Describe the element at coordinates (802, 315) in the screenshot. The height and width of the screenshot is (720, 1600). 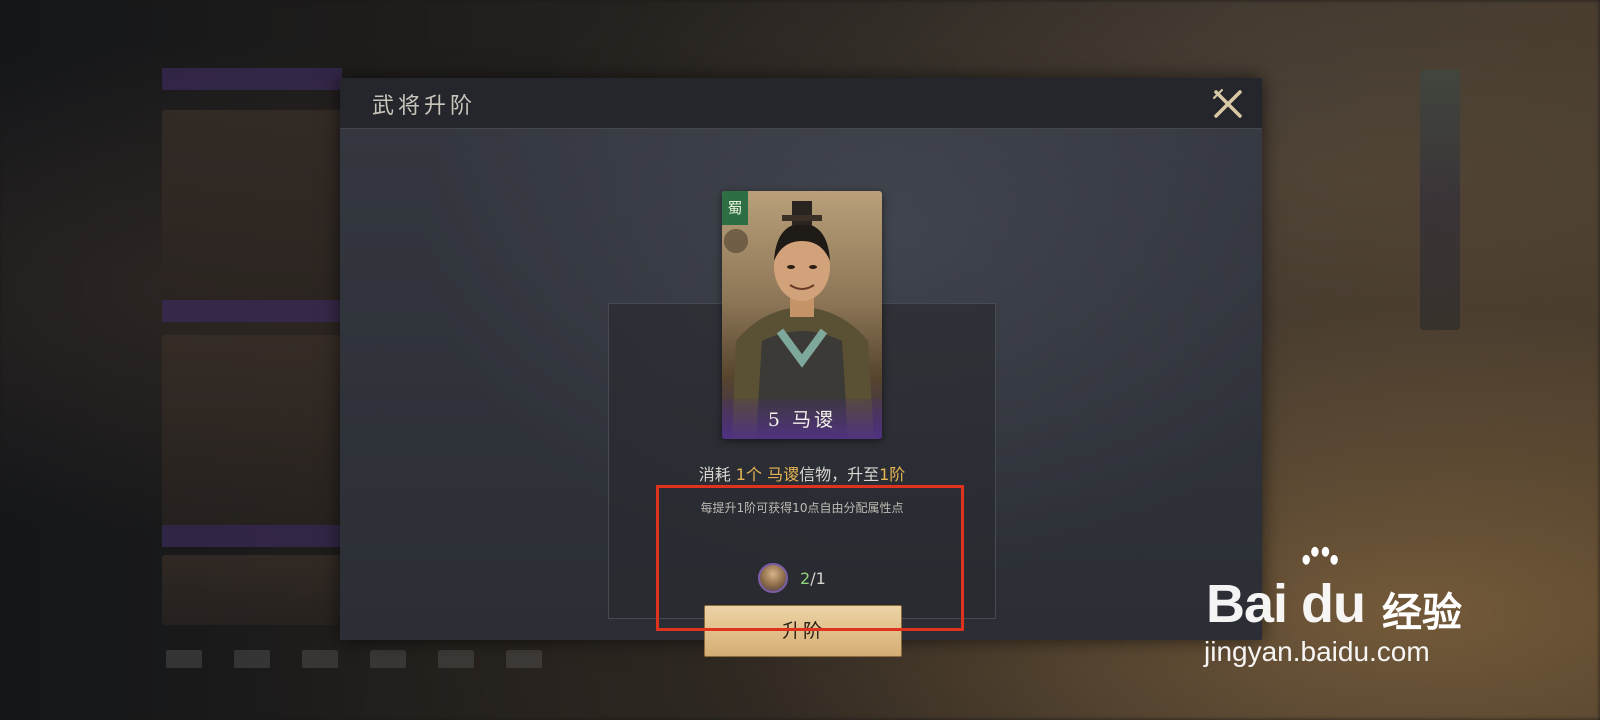
I see `hero-card: 蜀 5 马谡` at that location.